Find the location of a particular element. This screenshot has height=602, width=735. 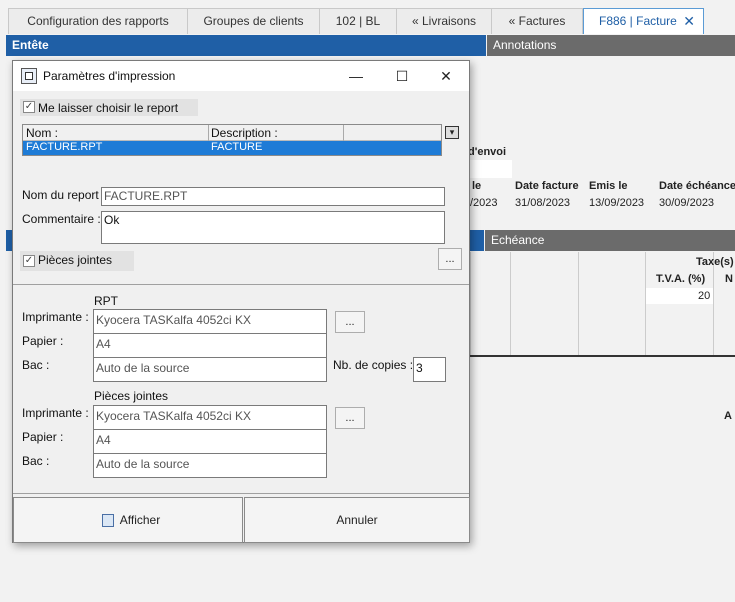

tva-header: T.V.A. (%) is located at coordinates (681, 279).